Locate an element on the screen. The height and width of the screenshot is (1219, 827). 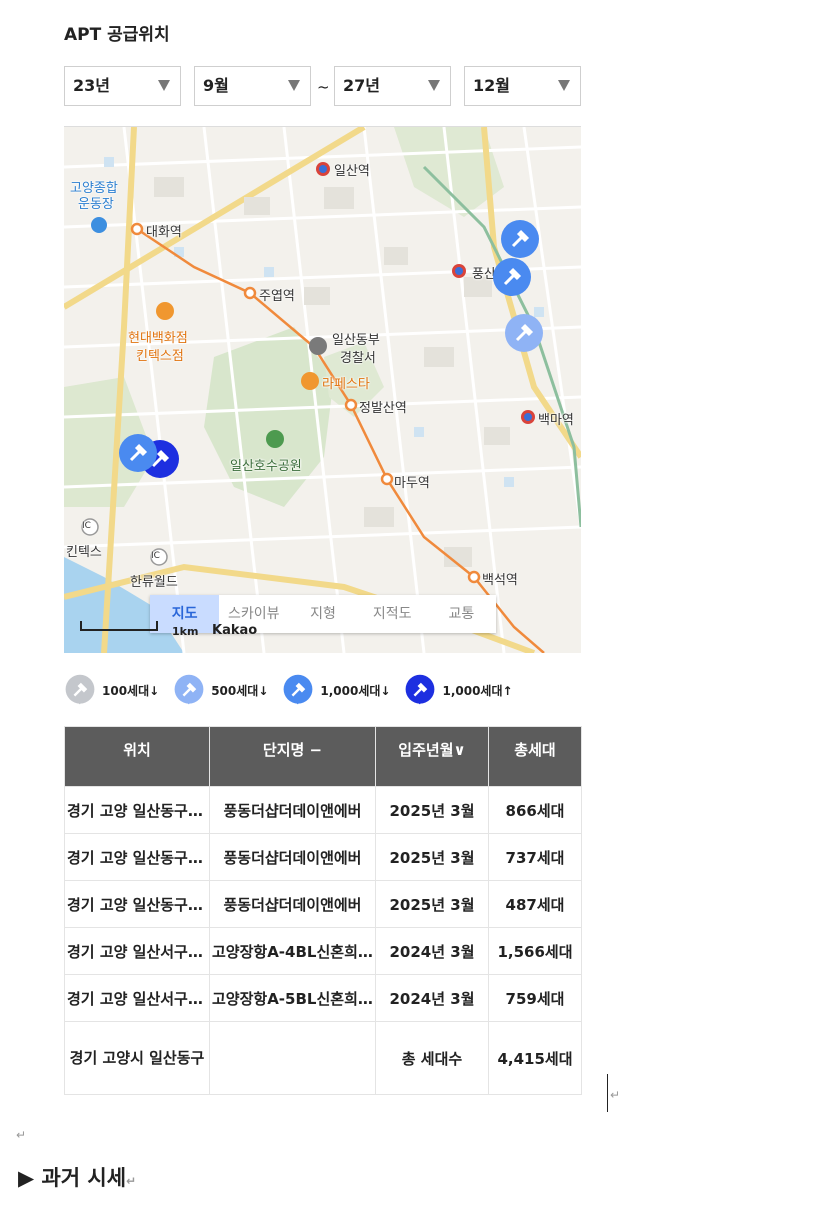
col-location: 위치 is located at coordinates (137, 756).